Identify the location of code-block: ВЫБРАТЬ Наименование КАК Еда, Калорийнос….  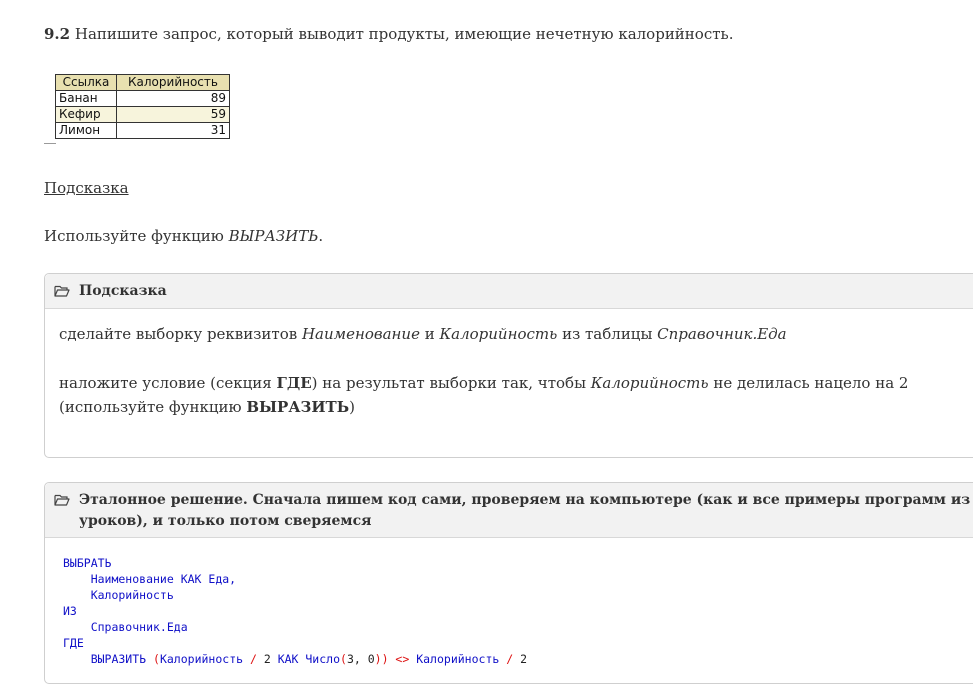
(295, 611).